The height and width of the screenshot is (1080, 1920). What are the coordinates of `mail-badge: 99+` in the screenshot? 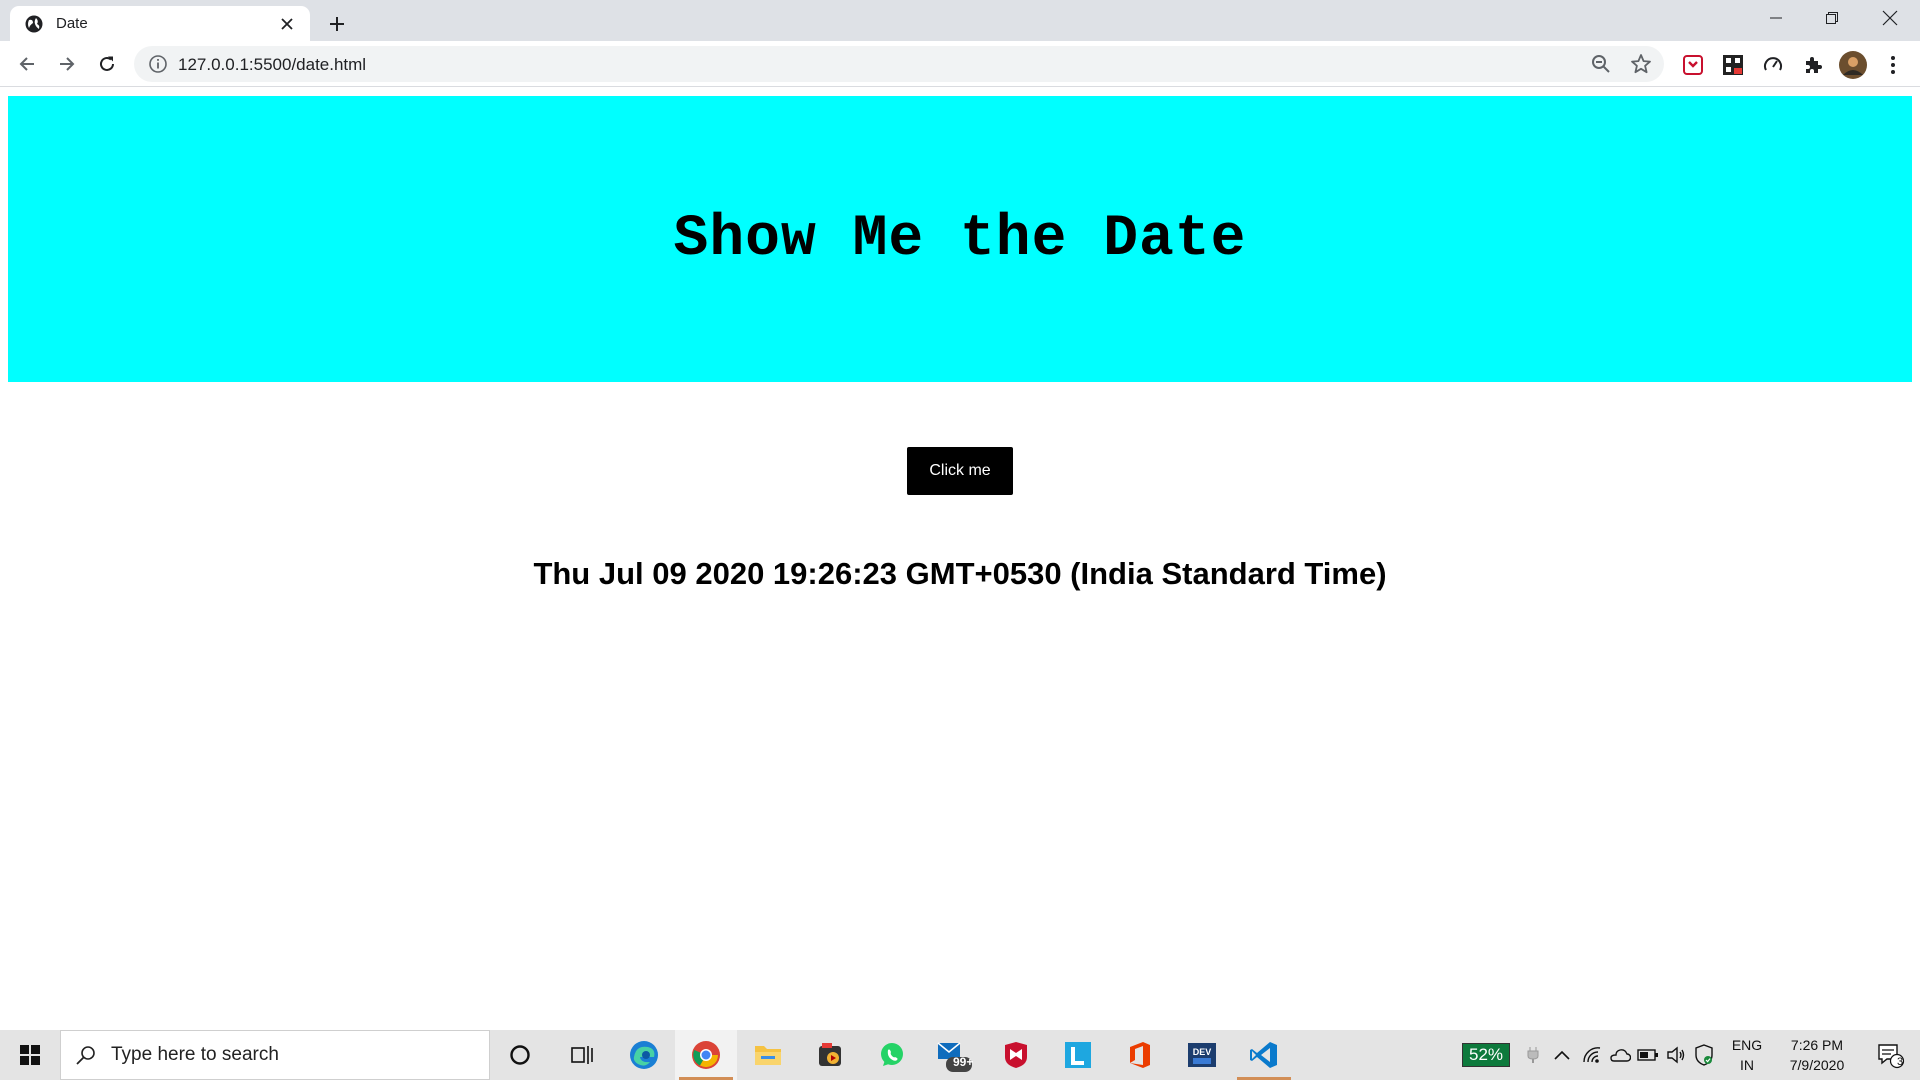 It's located at (963, 1062).